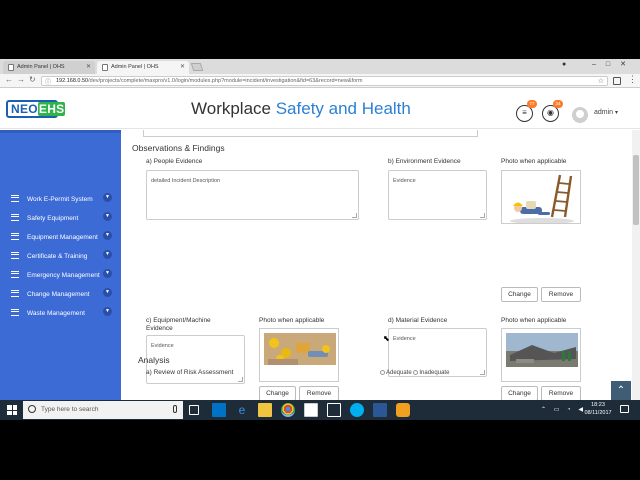 The width and height of the screenshot is (640, 480). Describe the element at coordinates (178, 148) in the screenshot. I see `section-heading-observations: Observations & Findings` at that location.